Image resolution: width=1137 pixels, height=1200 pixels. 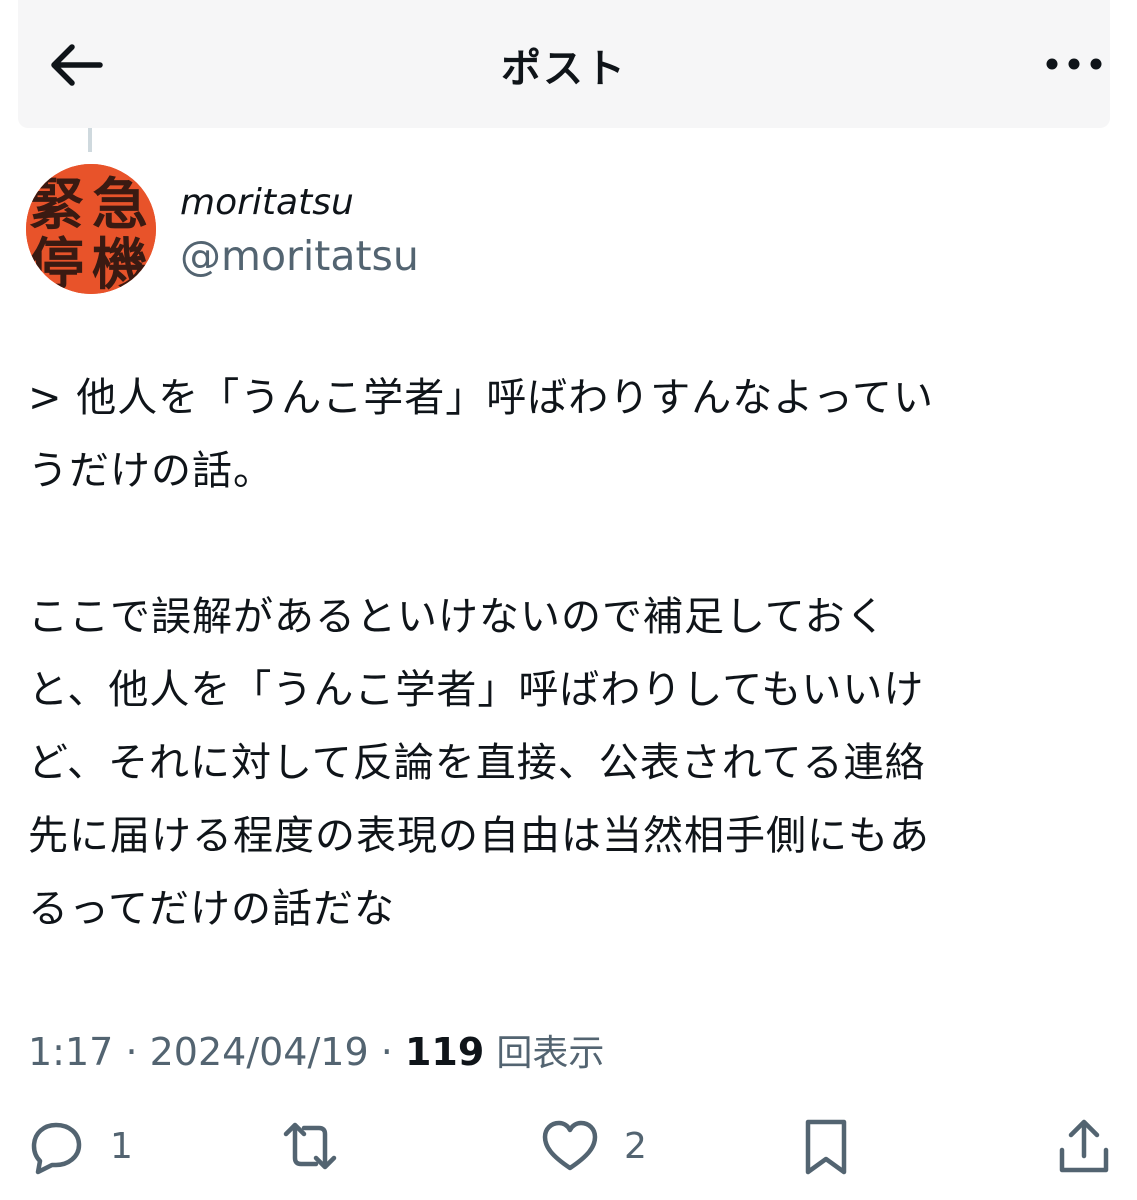 What do you see at coordinates (121, 1146) in the screenshot?
I see `reply-count: 1` at bounding box center [121, 1146].